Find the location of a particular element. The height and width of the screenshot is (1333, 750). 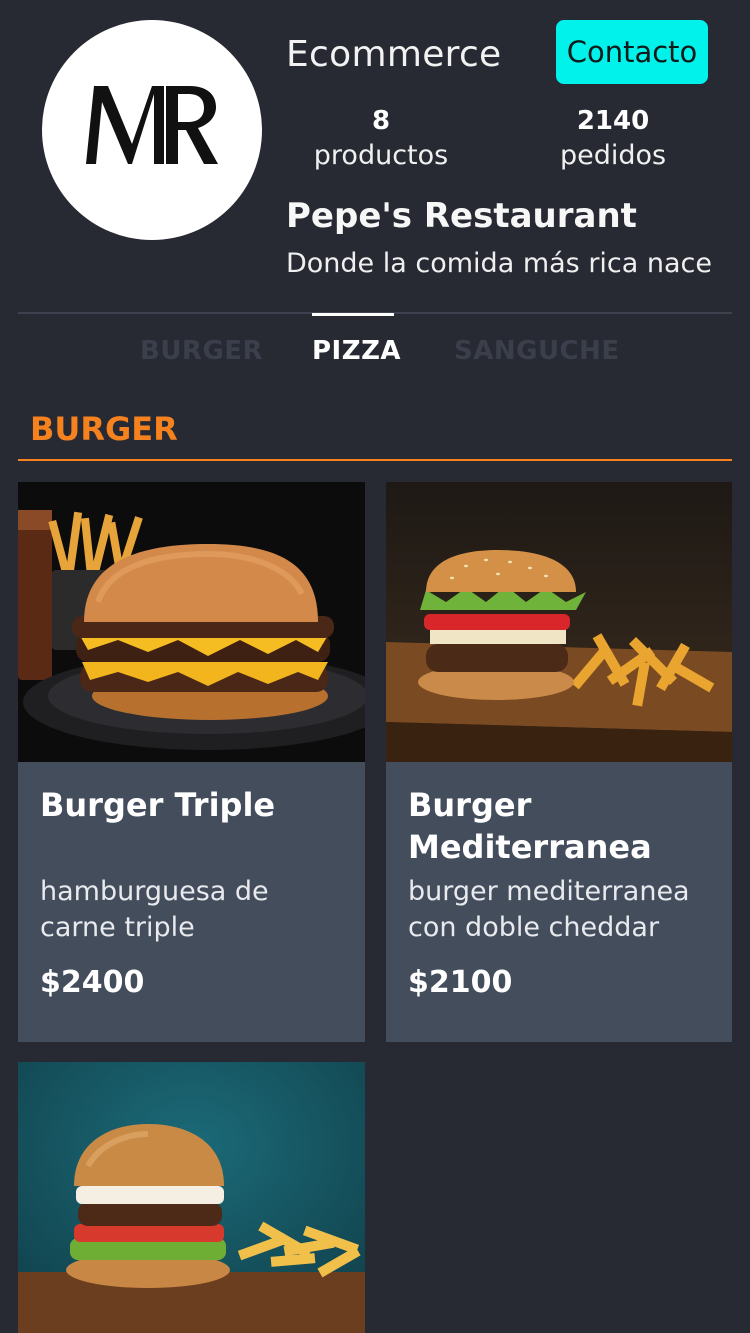

orders-stat: 2140 pedidos is located at coordinates (613, 139).